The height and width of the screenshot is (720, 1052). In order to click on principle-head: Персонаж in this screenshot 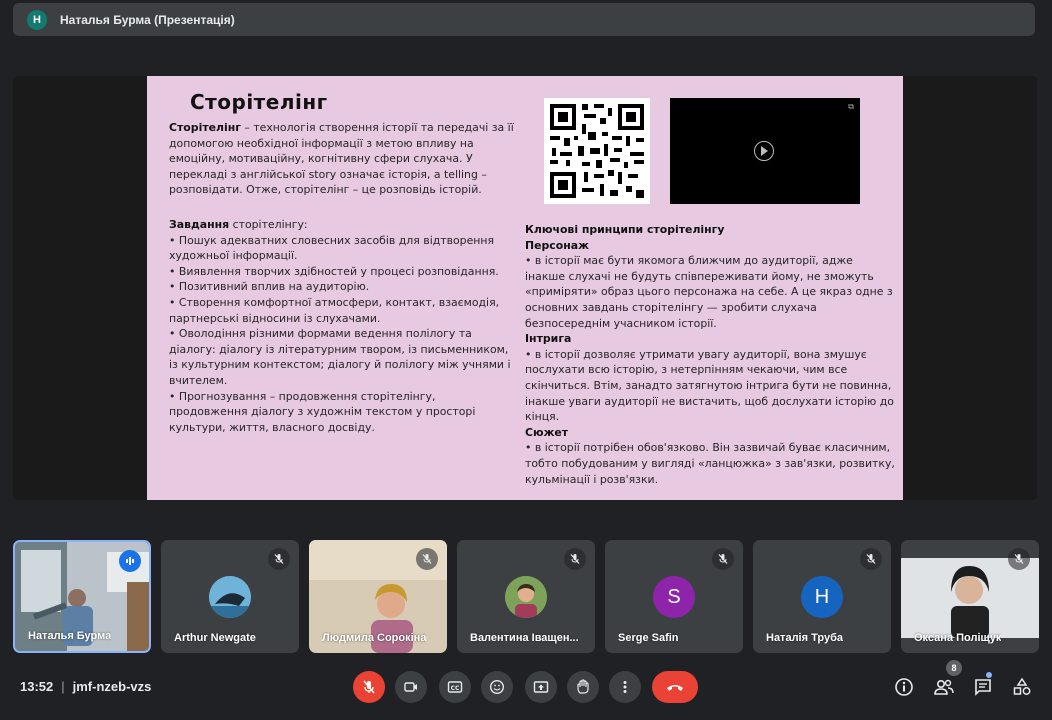, I will do `click(557, 245)`.